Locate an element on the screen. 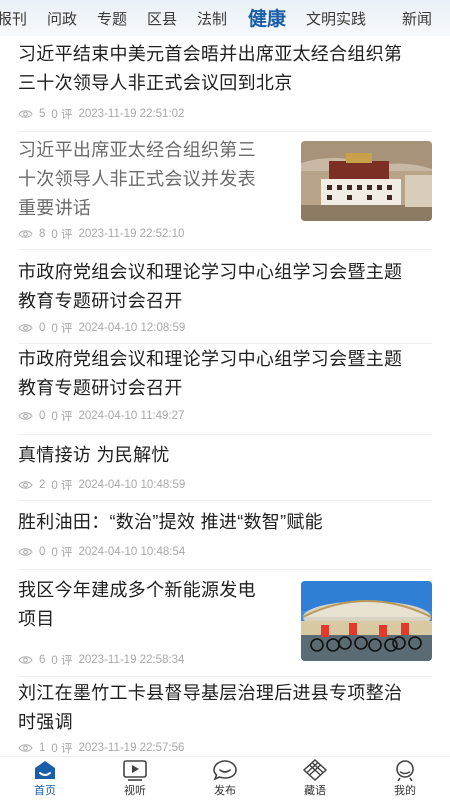 The width and height of the screenshot is (450, 800). news-title: 刘江在墨竹工卡县督导基层治理后进县专项整治 时强调 is located at coordinates (210, 708).